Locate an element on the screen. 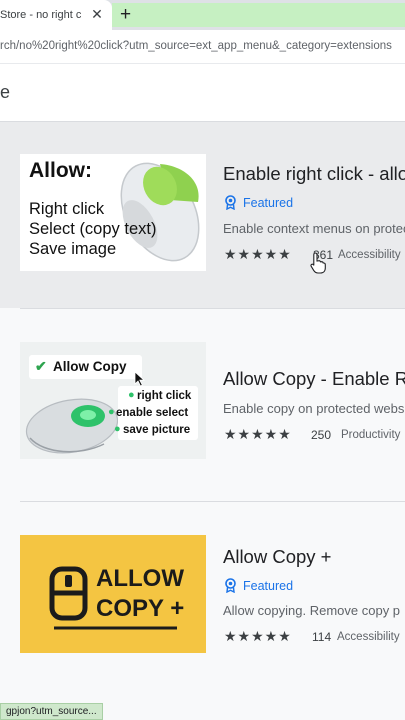 This screenshot has width=405, height=720. thumb-heading: Allow: is located at coordinates (60, 170).